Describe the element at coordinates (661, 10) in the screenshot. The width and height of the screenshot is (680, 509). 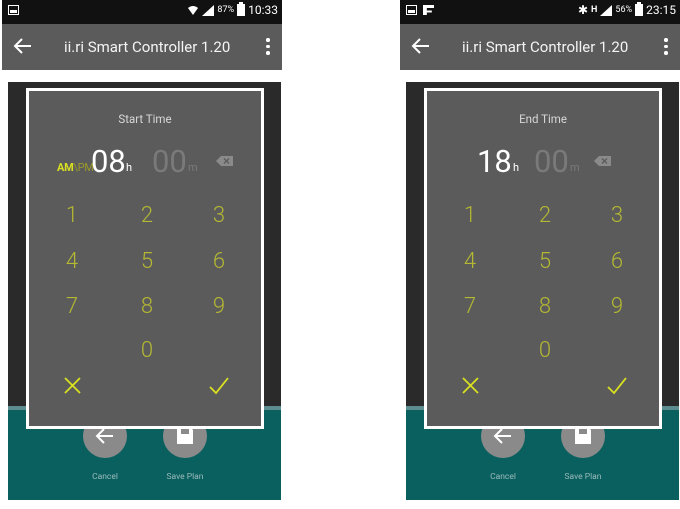
I see `clock: 23:15` at that location.